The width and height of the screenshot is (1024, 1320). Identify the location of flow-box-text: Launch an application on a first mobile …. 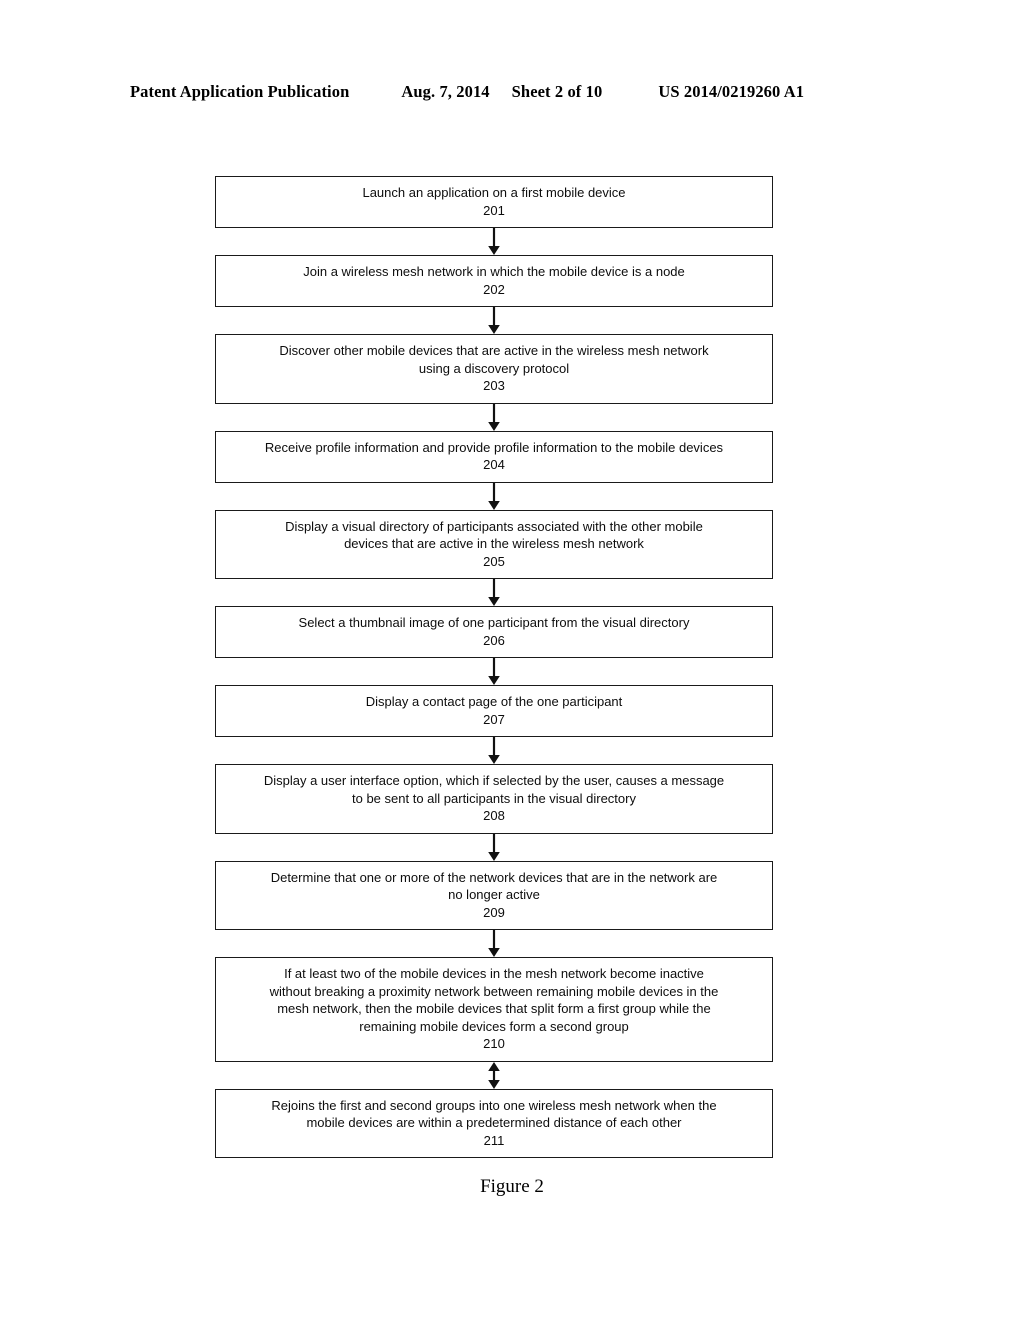
(494, 192).